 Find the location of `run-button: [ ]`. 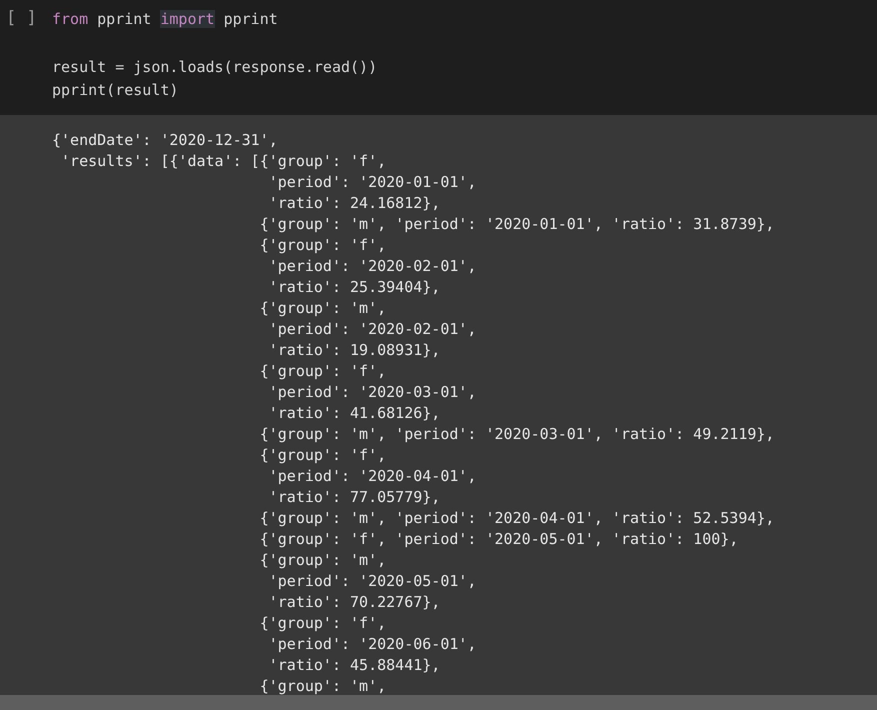

run-button: [ ] is located at coordinates (21, 18).